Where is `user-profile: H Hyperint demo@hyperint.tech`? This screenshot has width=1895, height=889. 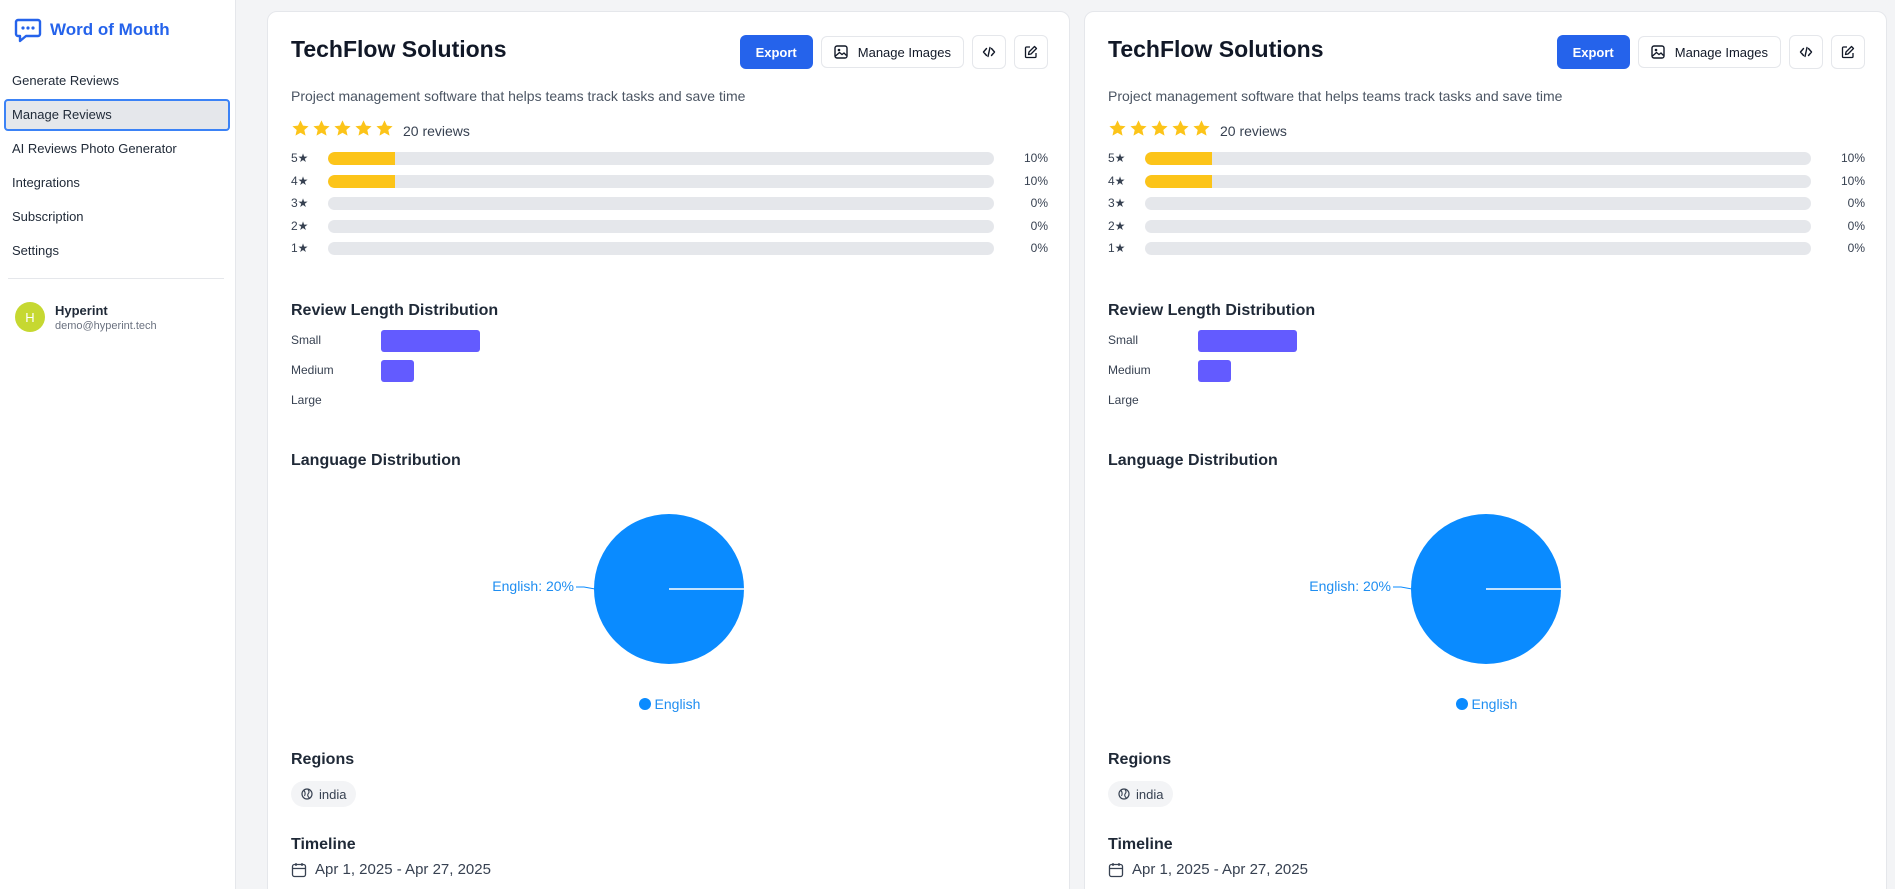
user-profile: H Hyperint demo@hyperint.tech is located at coordinates (86, 317).